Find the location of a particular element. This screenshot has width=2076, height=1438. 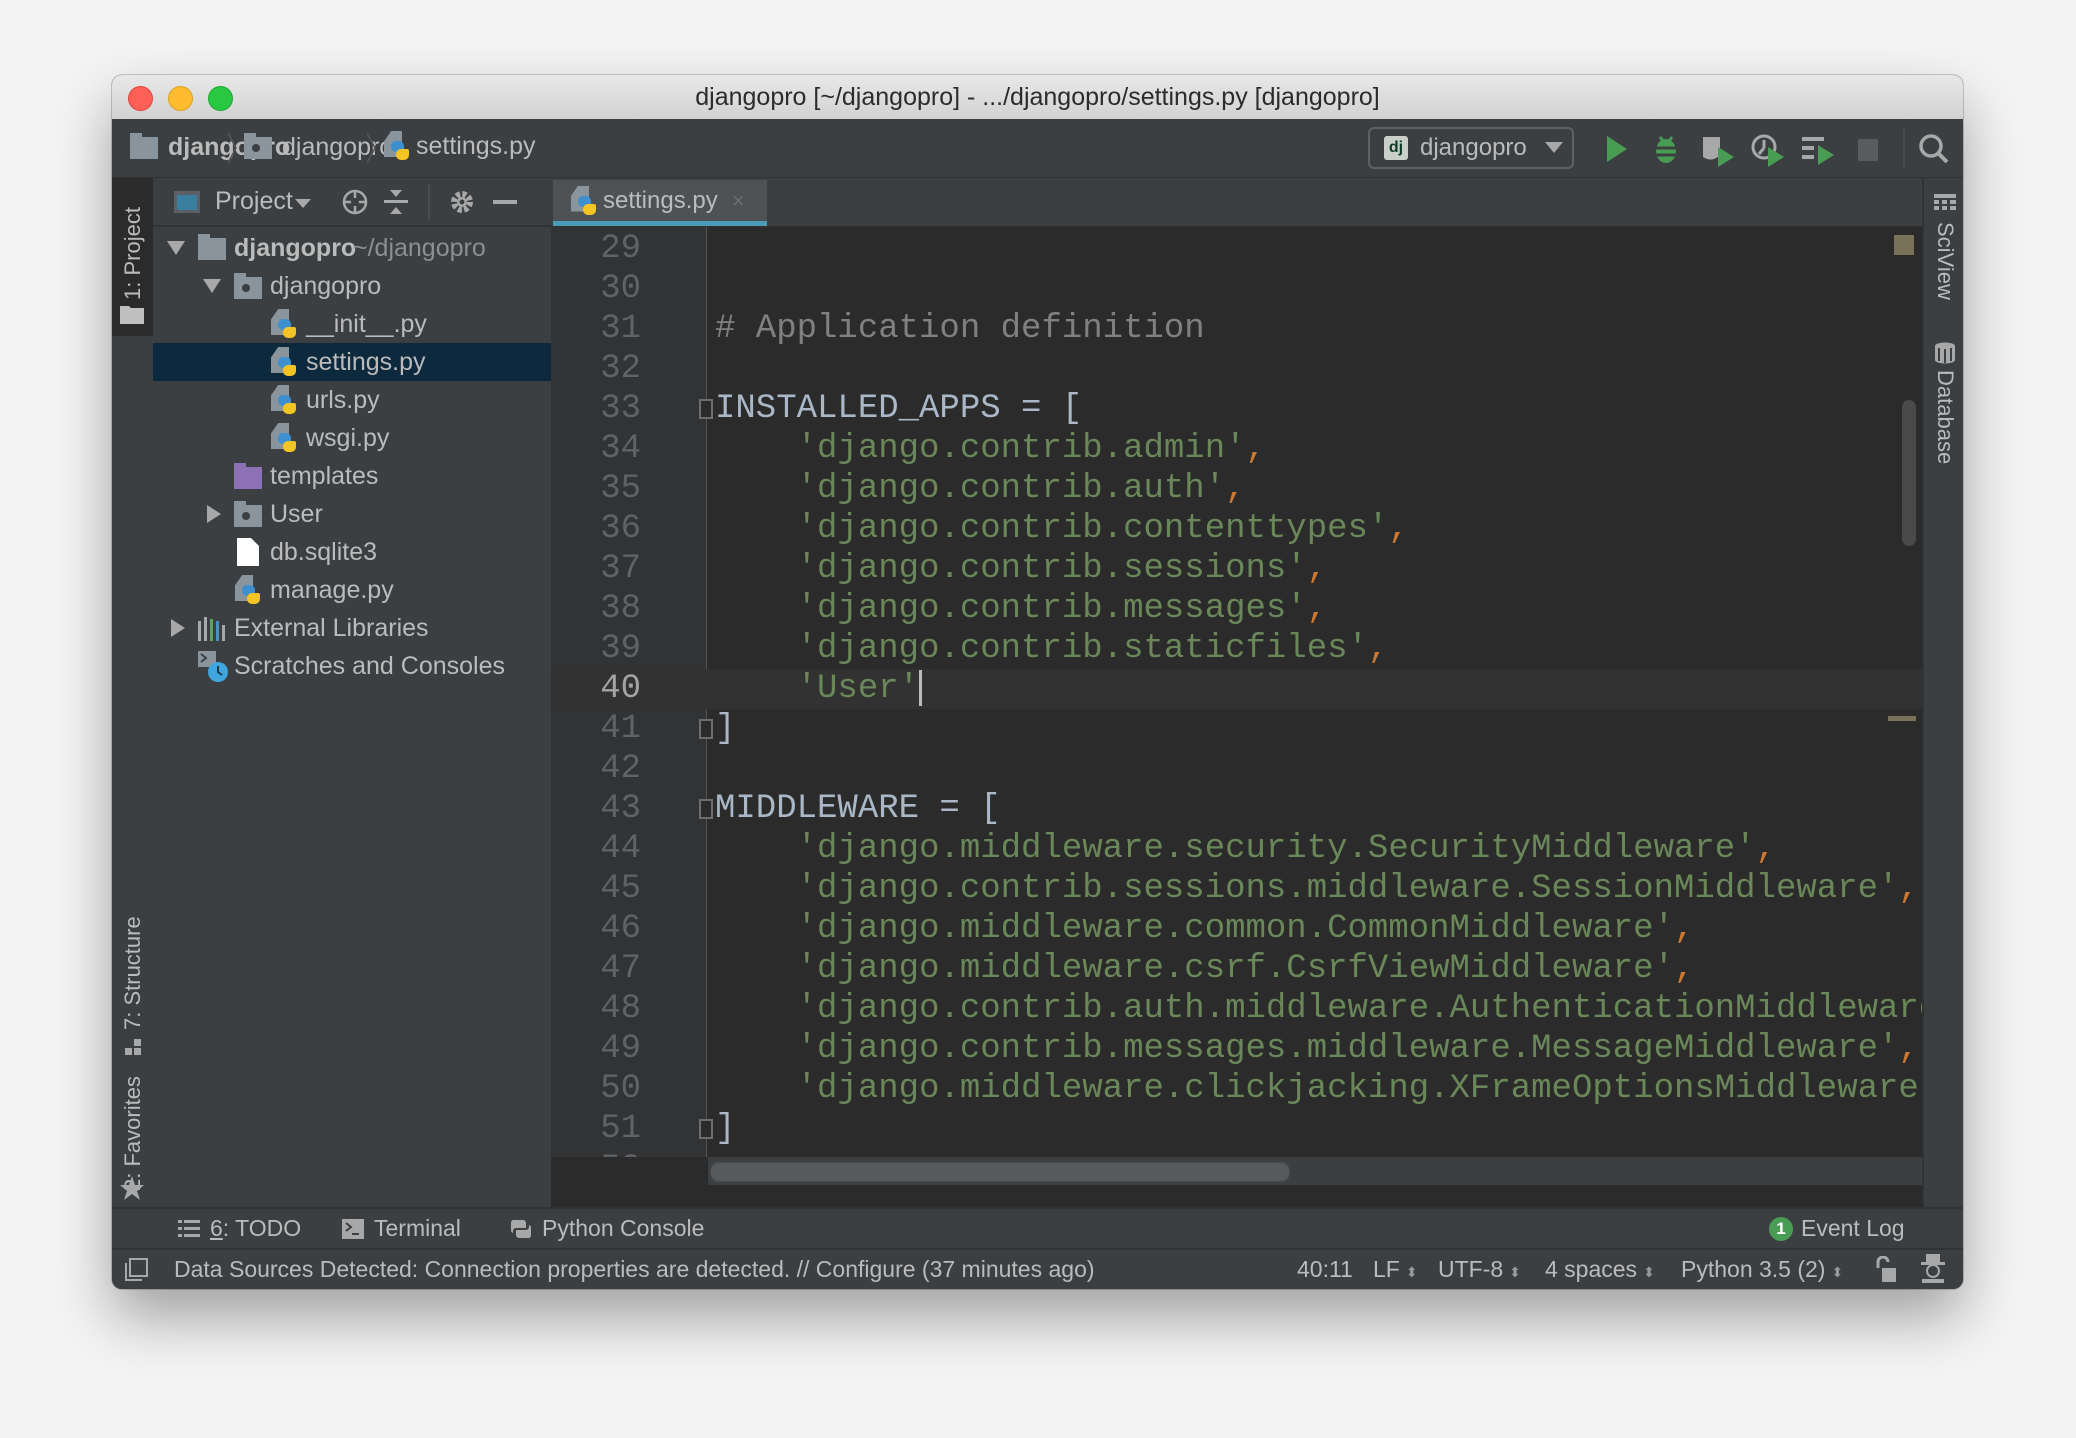

unlock-icon is located at coordinates (1886, 1270).